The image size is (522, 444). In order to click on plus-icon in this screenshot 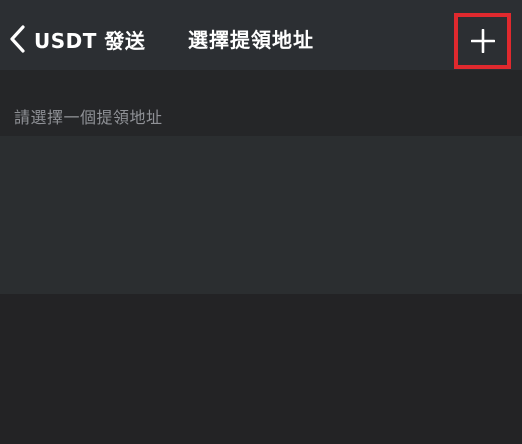, I will do `click(482, 41)`.